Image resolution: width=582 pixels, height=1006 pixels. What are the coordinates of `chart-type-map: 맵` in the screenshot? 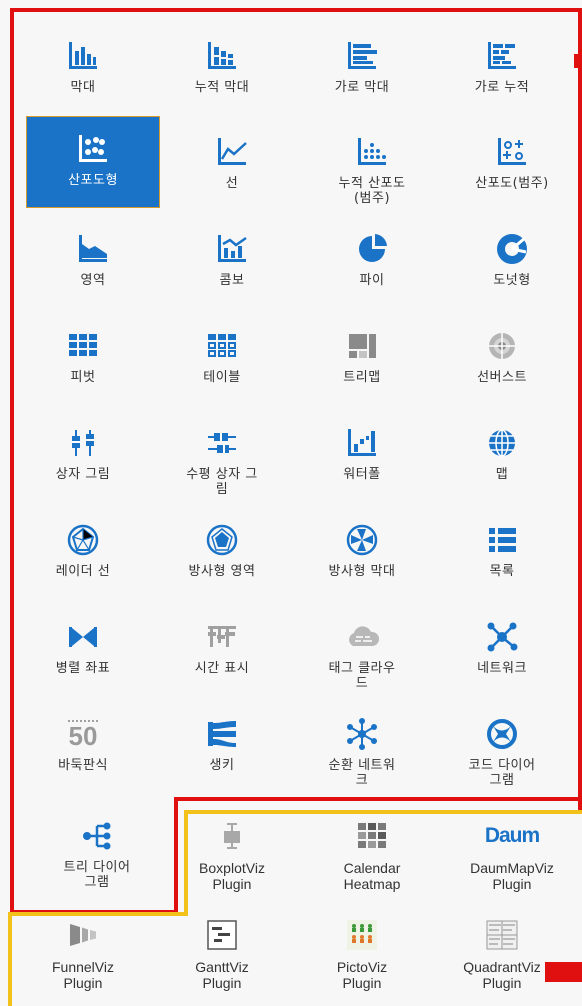 It's located at (502, 454).